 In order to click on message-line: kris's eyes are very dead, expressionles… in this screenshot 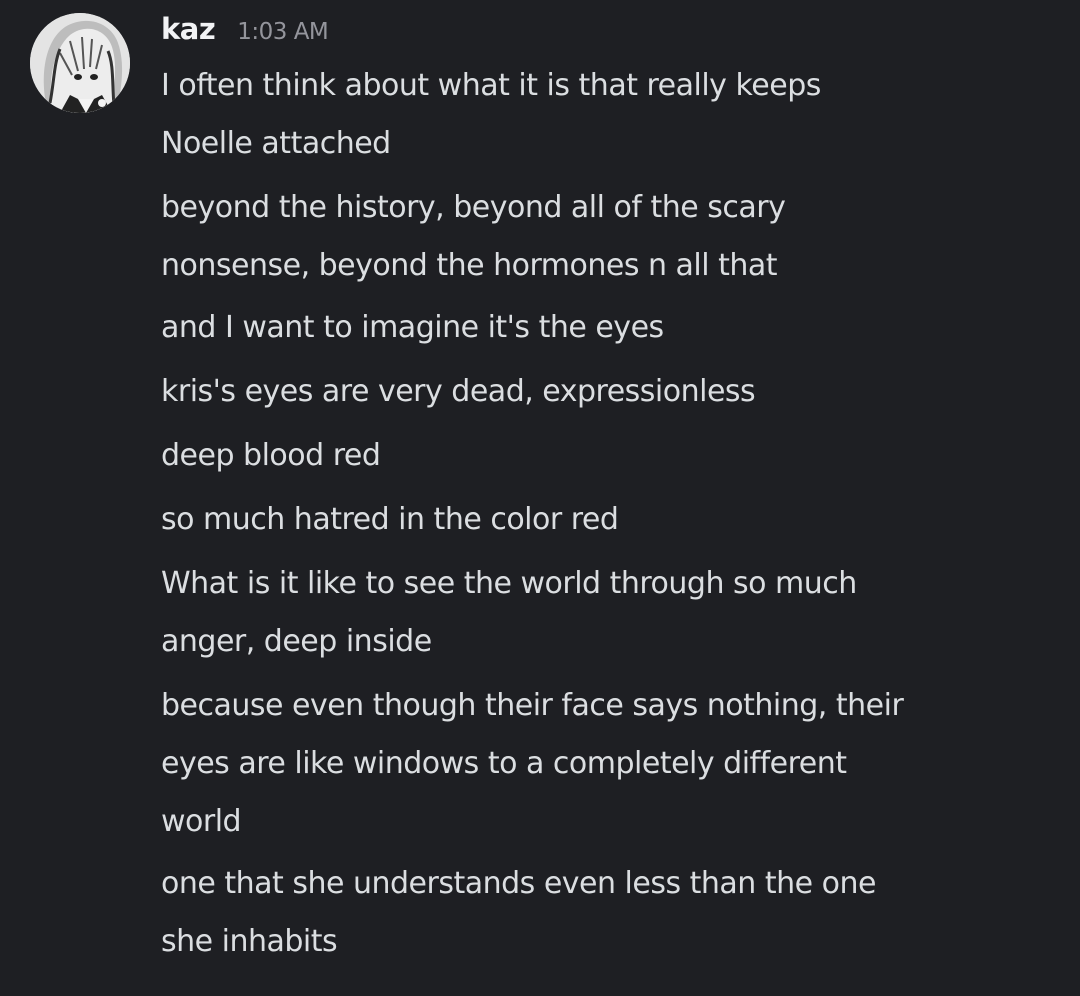, I will do `click(458, 391)`.